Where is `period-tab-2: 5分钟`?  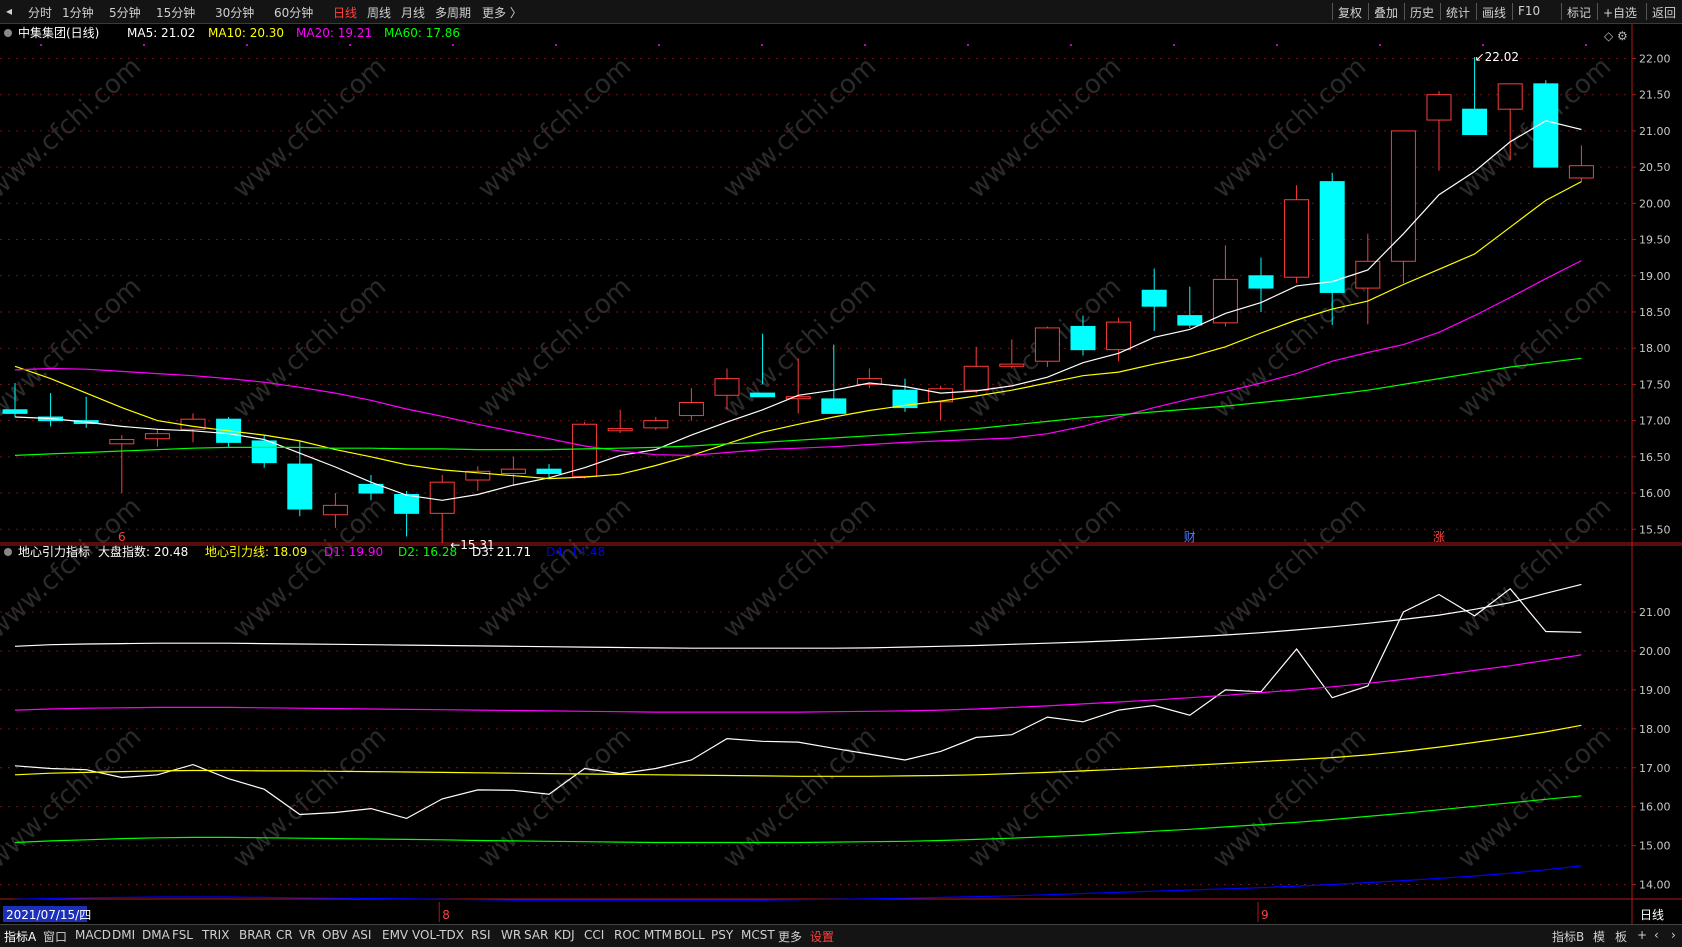
period-tab-2: 5分钟 is located at coordinates (125, 12).